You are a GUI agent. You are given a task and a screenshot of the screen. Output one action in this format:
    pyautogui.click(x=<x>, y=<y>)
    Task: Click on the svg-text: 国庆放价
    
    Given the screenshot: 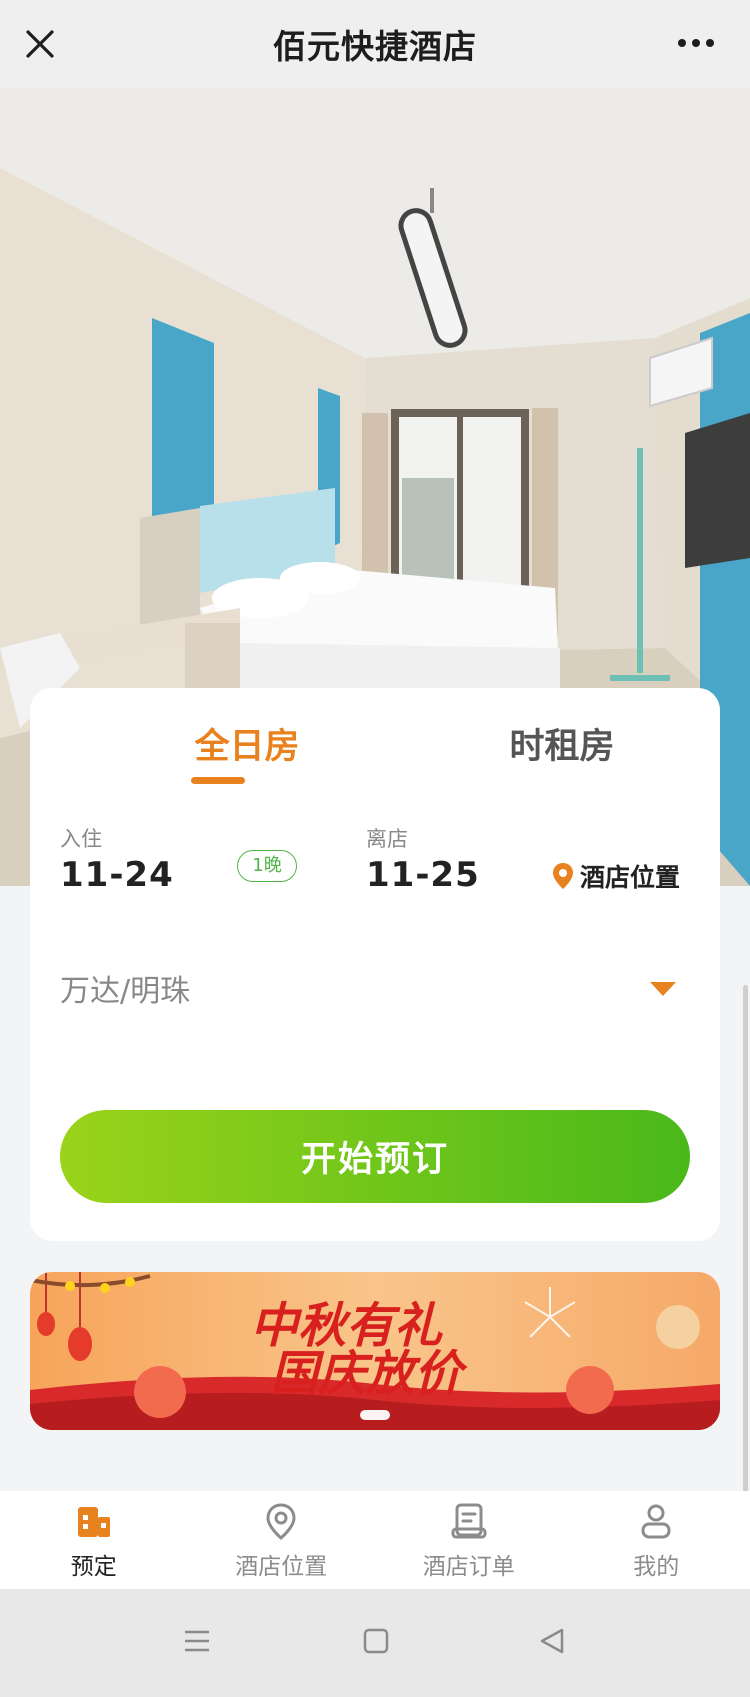 What is the action you would take?
    pyautogui.click(x=369, y=1374)
    